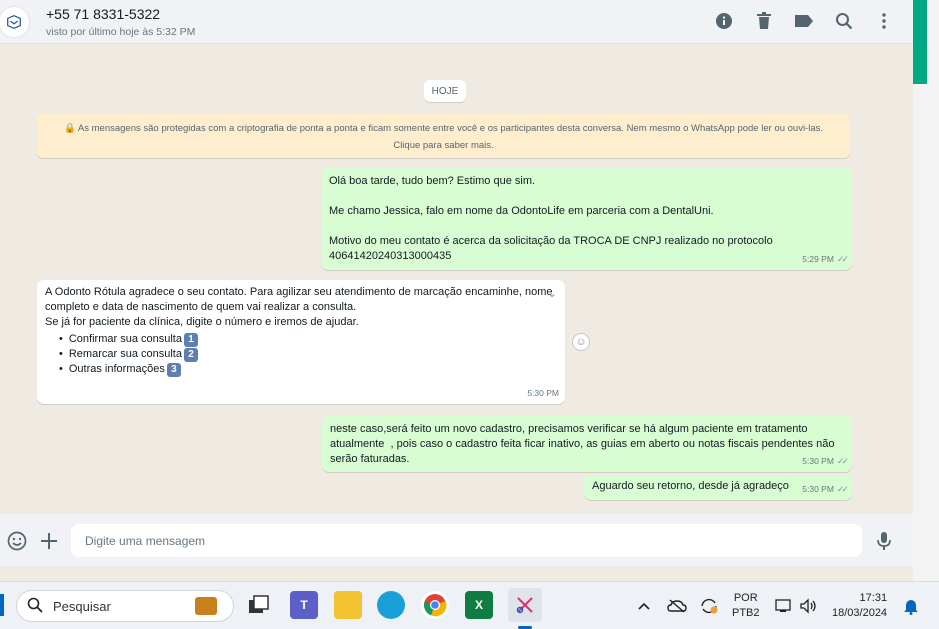 Image resolution: width=939 pixels, height=629 pixels. Describe the element at coordinates (784, 605) in the screenshot. I see `network-icon` at that location.